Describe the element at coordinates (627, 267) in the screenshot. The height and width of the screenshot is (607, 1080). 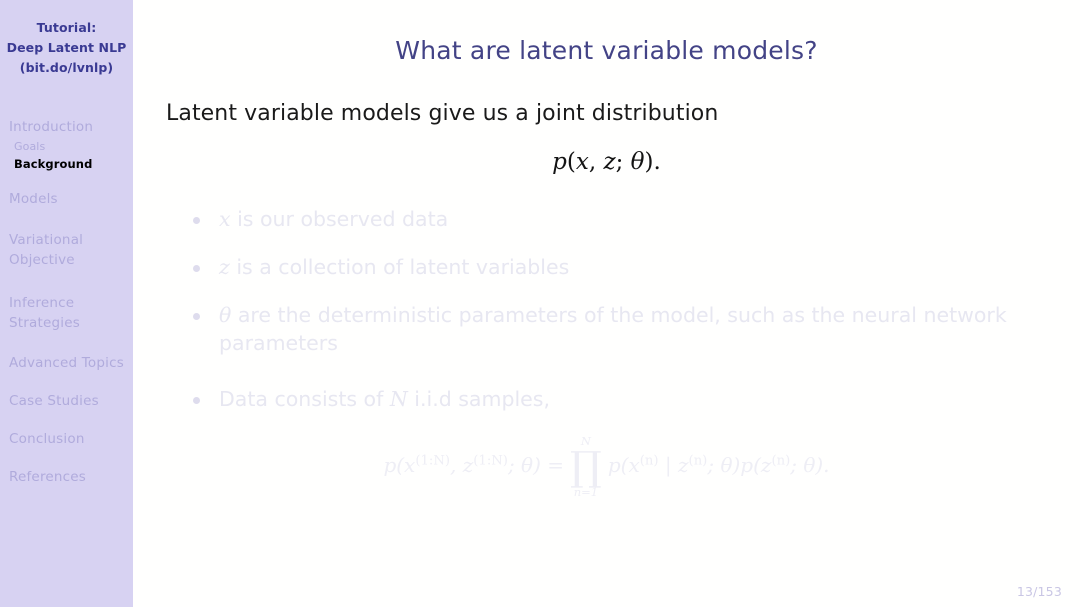
I see `list-item: z is a collection of latent variables` at that location.